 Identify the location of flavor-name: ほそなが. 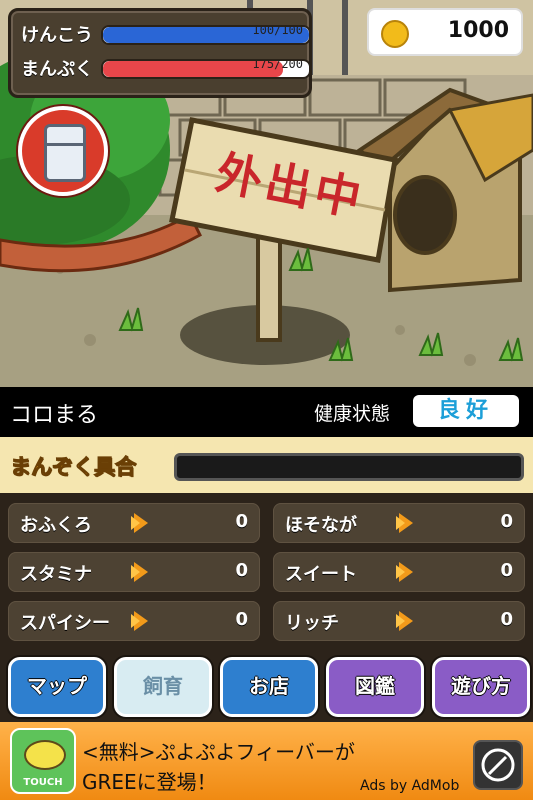
(321, 525).